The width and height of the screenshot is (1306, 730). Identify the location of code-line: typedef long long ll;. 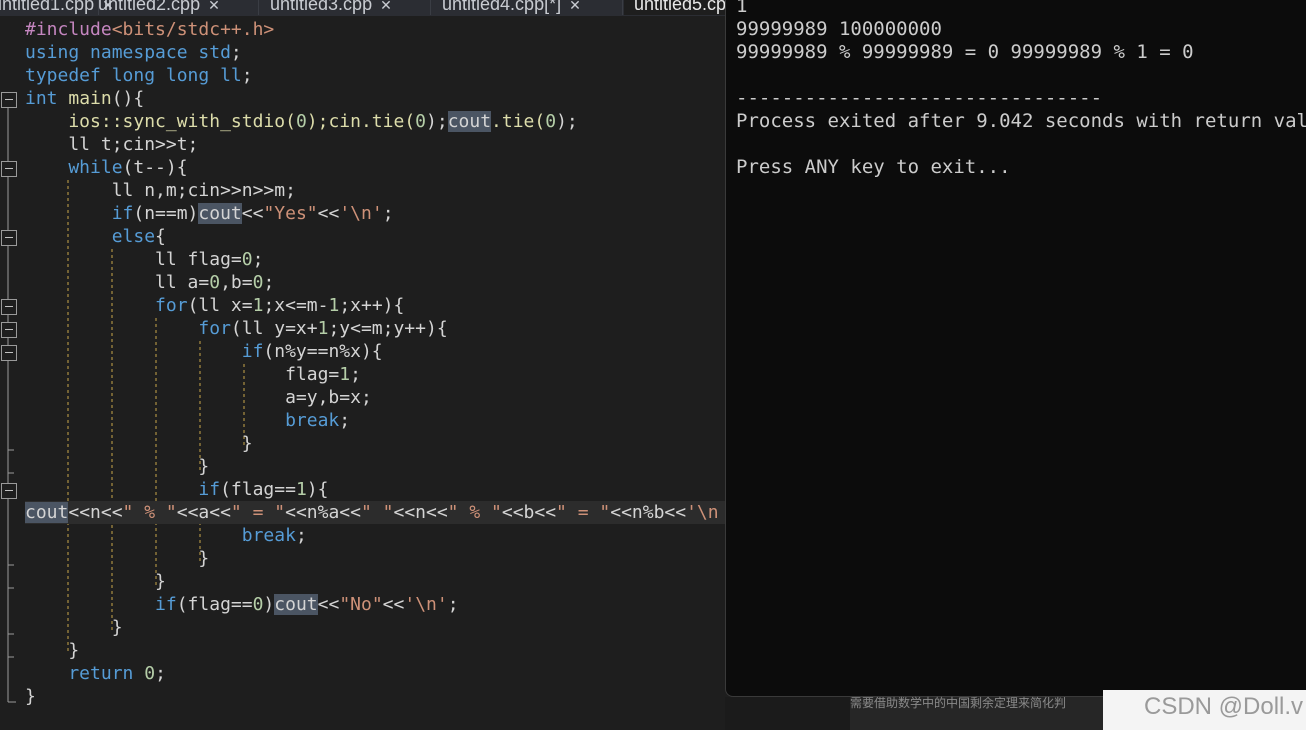
(139, 75).